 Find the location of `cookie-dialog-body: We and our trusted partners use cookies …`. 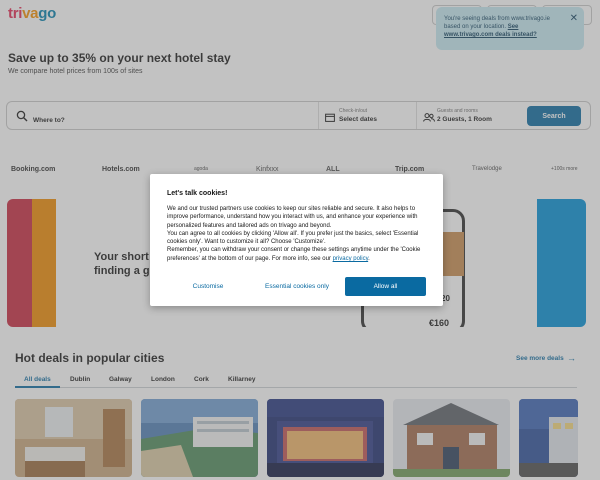

cookie-dialog-body: We and our trusted partners use cookies … is located at coordinates (294, 234).